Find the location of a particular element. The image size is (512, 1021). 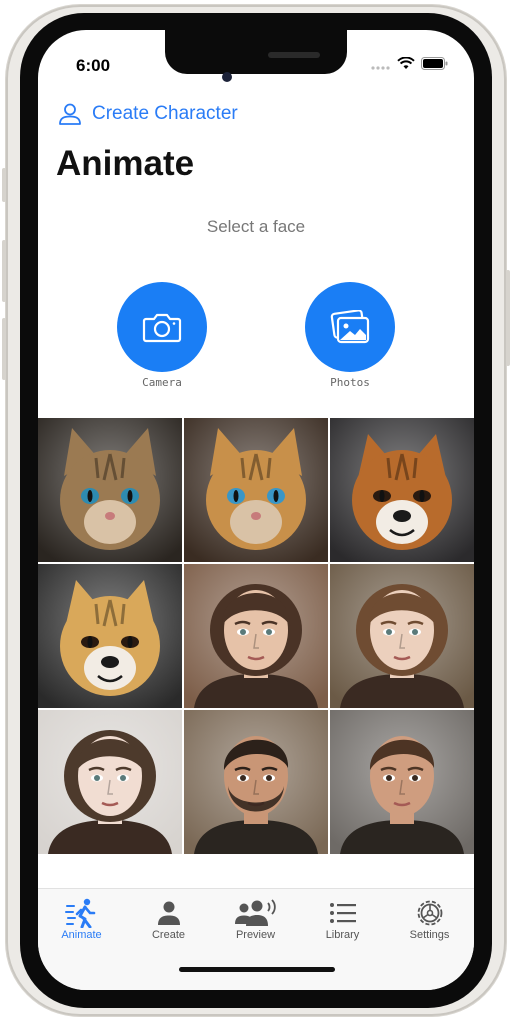

face-tile-orange-kitten is located at coordinates (256, 490).